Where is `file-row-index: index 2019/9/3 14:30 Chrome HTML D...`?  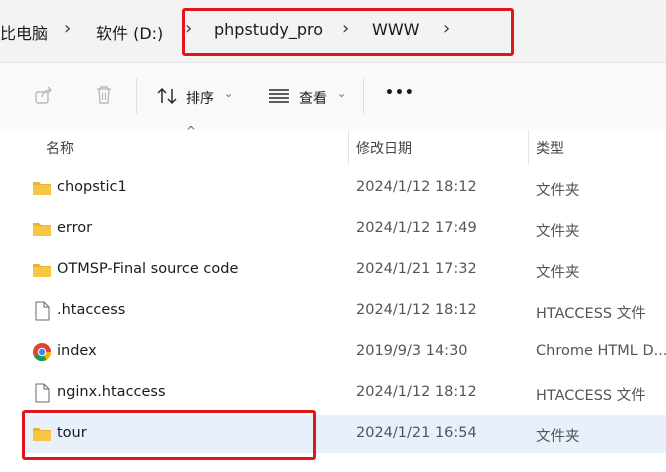 file-row-index: index 2019/9/3 14:30 Chrome HTML D... is located at coordinates (344, 352).